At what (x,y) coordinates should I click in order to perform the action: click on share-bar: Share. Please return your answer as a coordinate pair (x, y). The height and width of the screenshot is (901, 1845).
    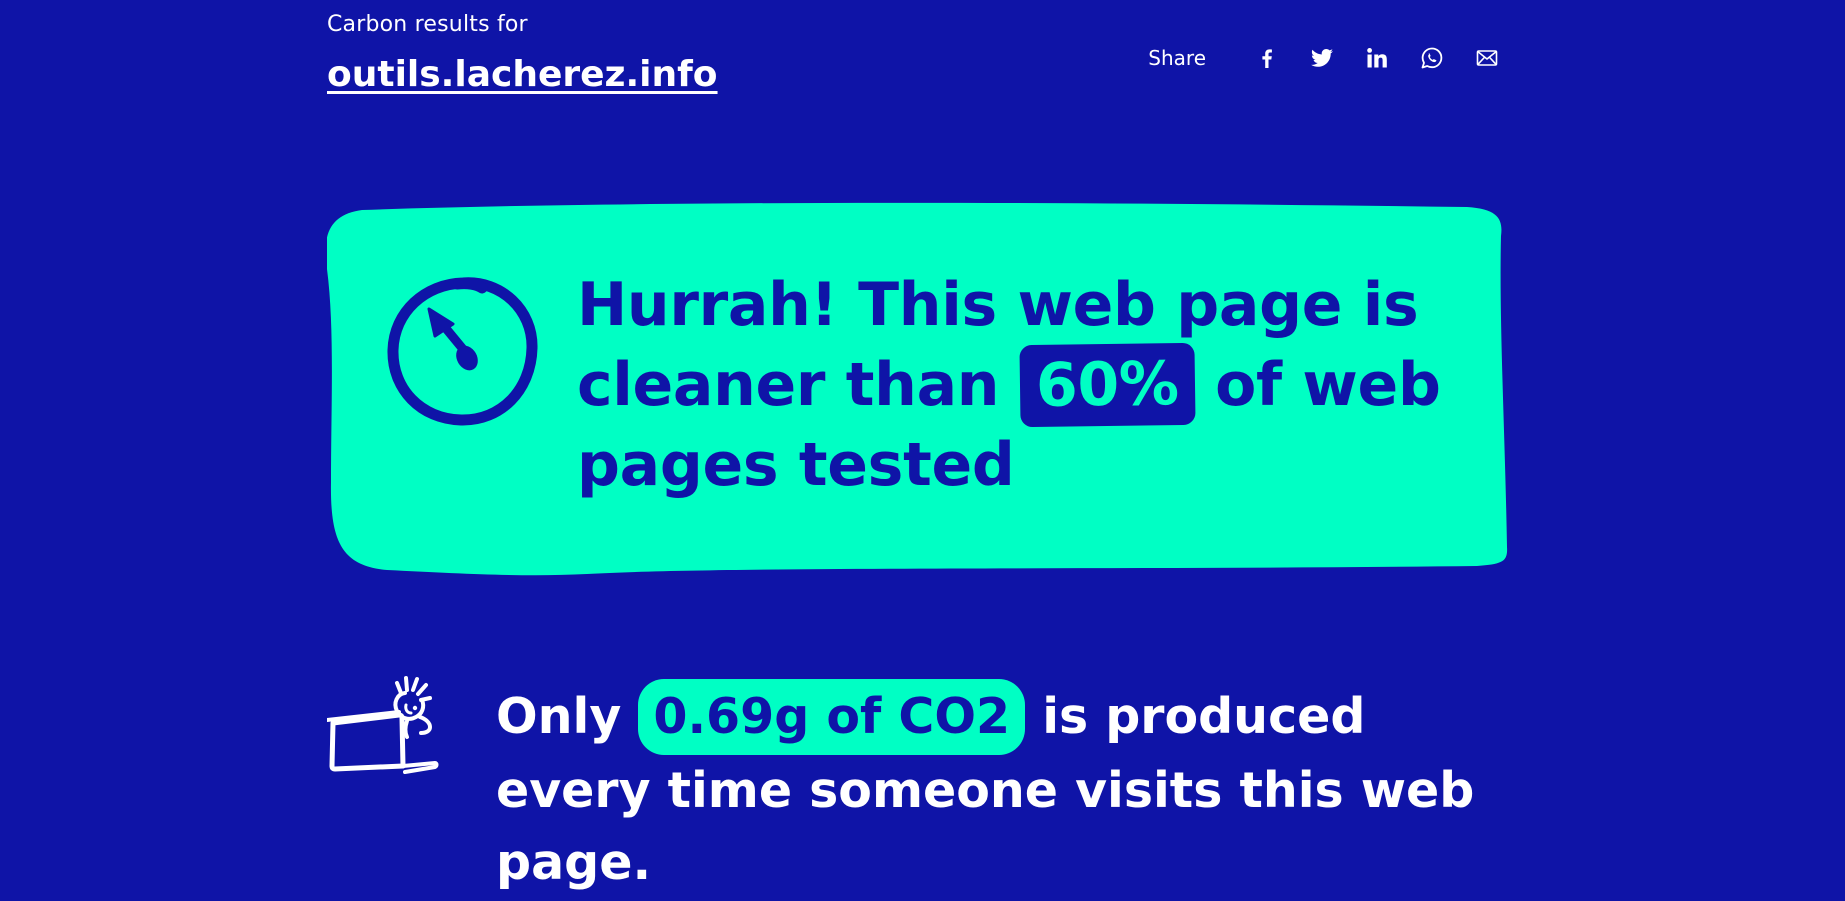
    Looking at the image, I should click on (1325, 58).